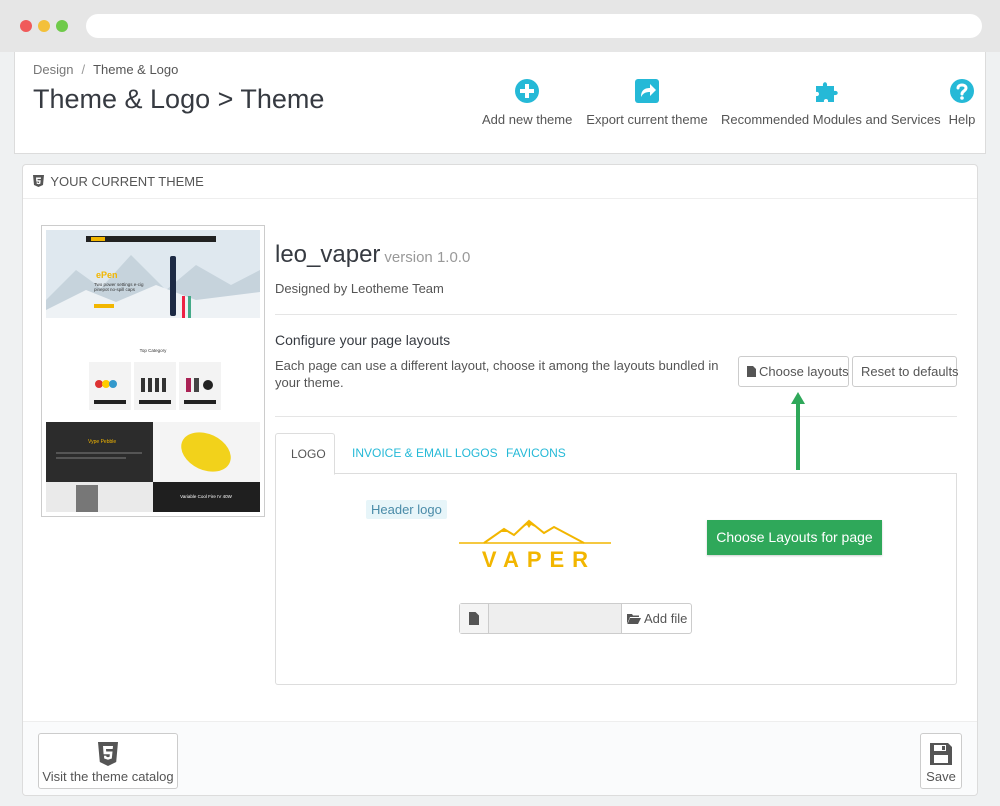  Describe the element at coordinates (115, 289) in the screenshot. I see `preview-hero-line2: pinepot no-spill caps` at that location.